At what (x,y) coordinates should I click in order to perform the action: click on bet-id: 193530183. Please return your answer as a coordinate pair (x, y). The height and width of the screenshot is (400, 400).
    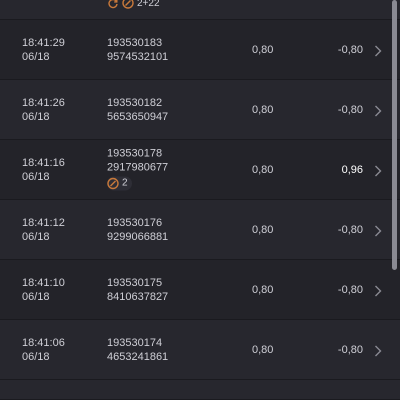
    Looking at the image, I should click on (135, 42).